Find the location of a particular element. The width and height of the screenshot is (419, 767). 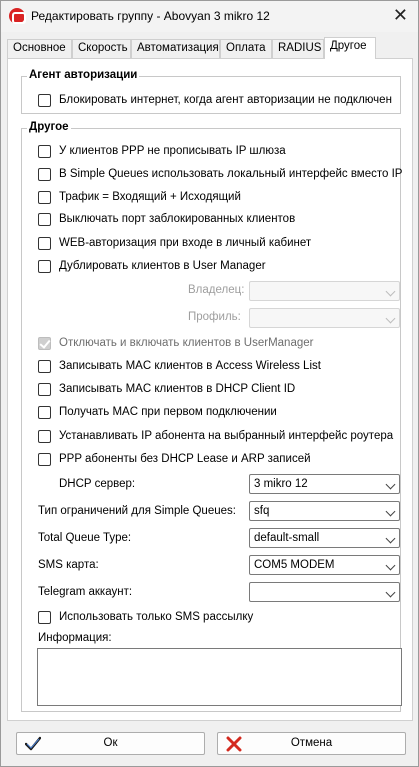

cancel-button: Отмена is located at coordinates (311, 743).